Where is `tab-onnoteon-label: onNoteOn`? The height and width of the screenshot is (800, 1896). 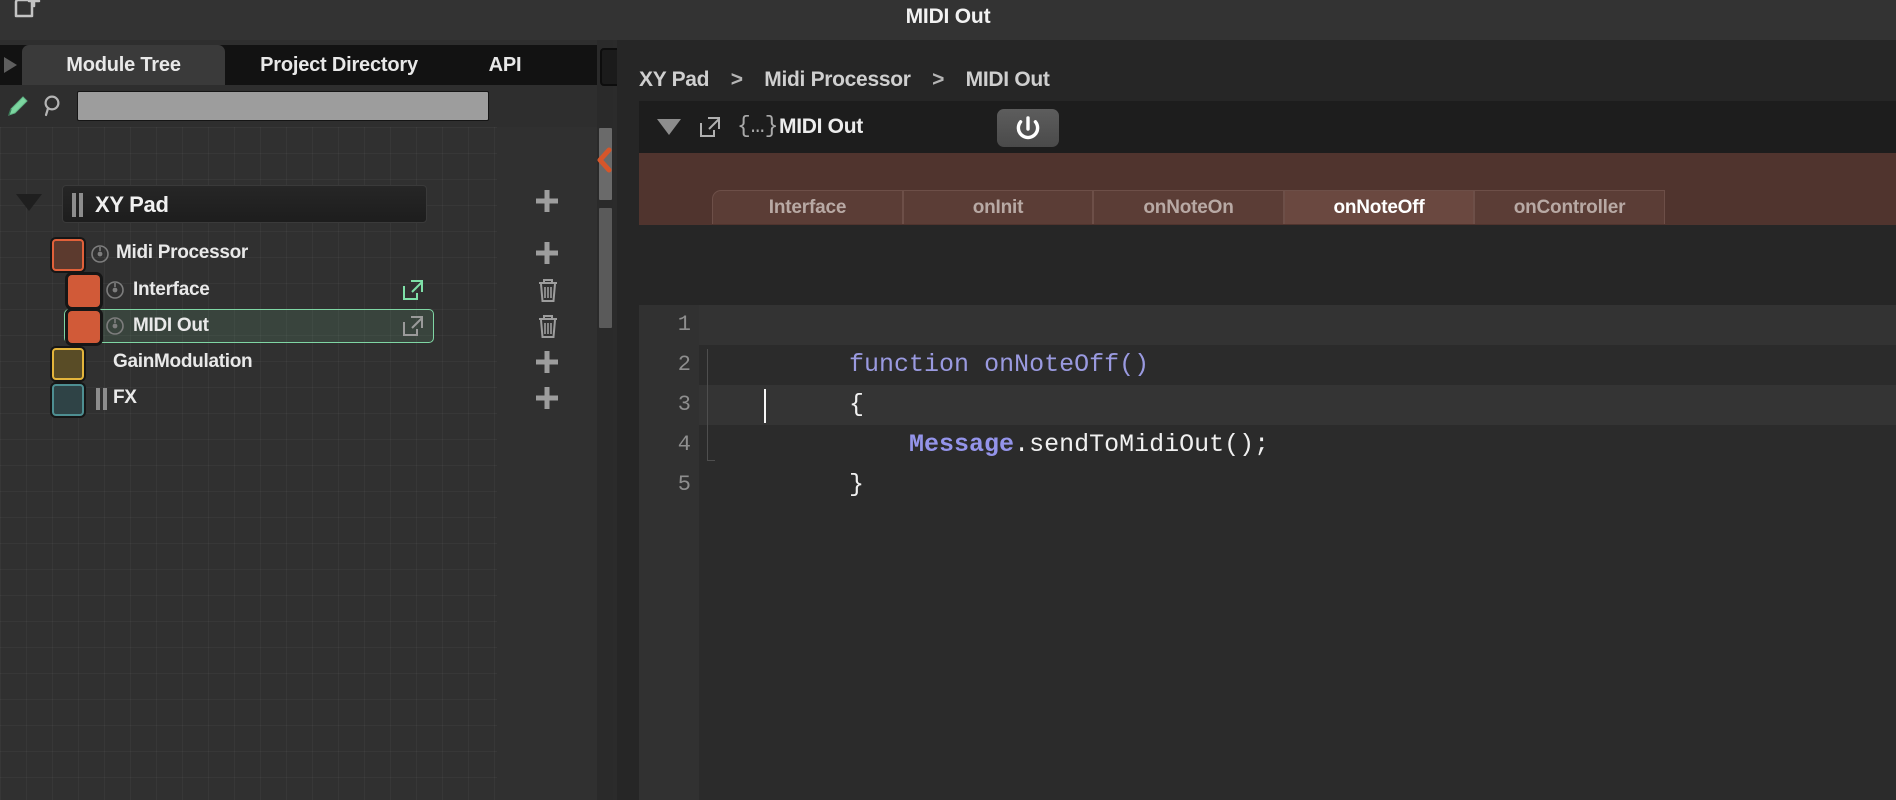
tab-onnoteon-label: onNoteOn is located at coordinates (1188, 207).